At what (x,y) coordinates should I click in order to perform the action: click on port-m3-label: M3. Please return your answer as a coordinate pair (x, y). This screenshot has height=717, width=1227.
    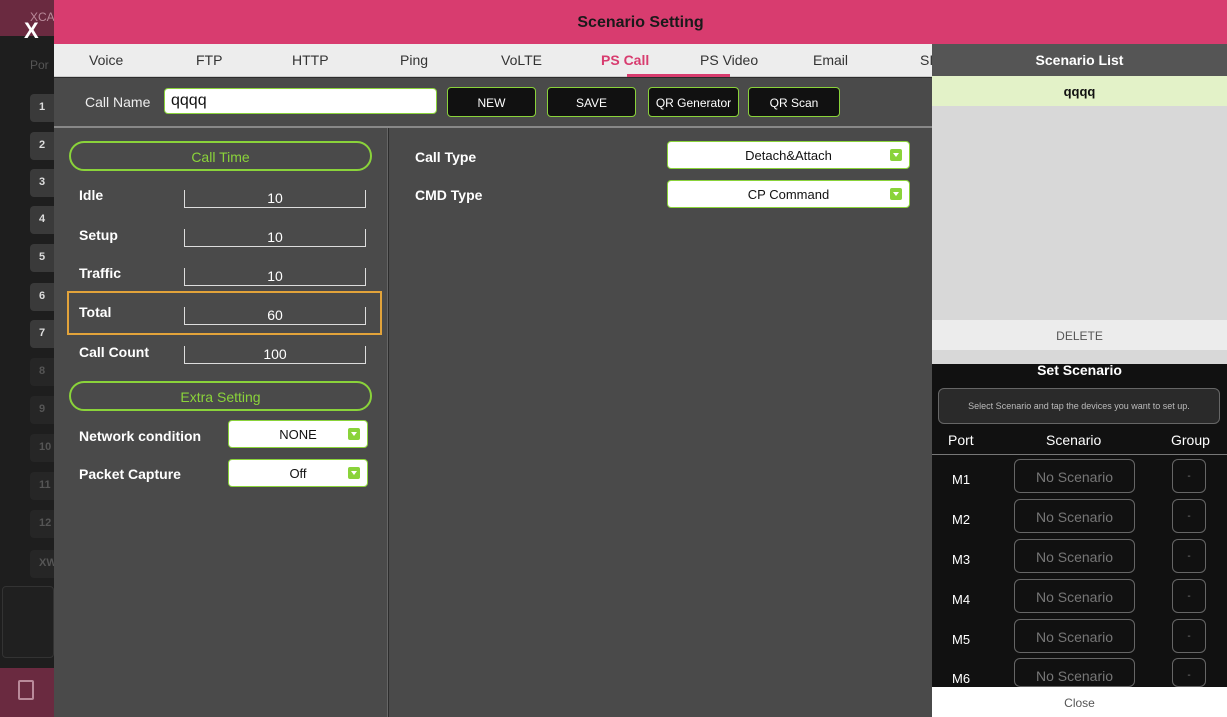
    Looking at the image, I should click on (961, 559).